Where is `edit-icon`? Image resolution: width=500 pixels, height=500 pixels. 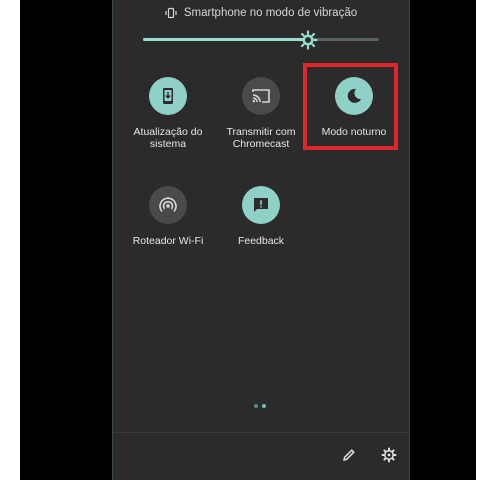
edit-icon is located at coordinates (348, 455).